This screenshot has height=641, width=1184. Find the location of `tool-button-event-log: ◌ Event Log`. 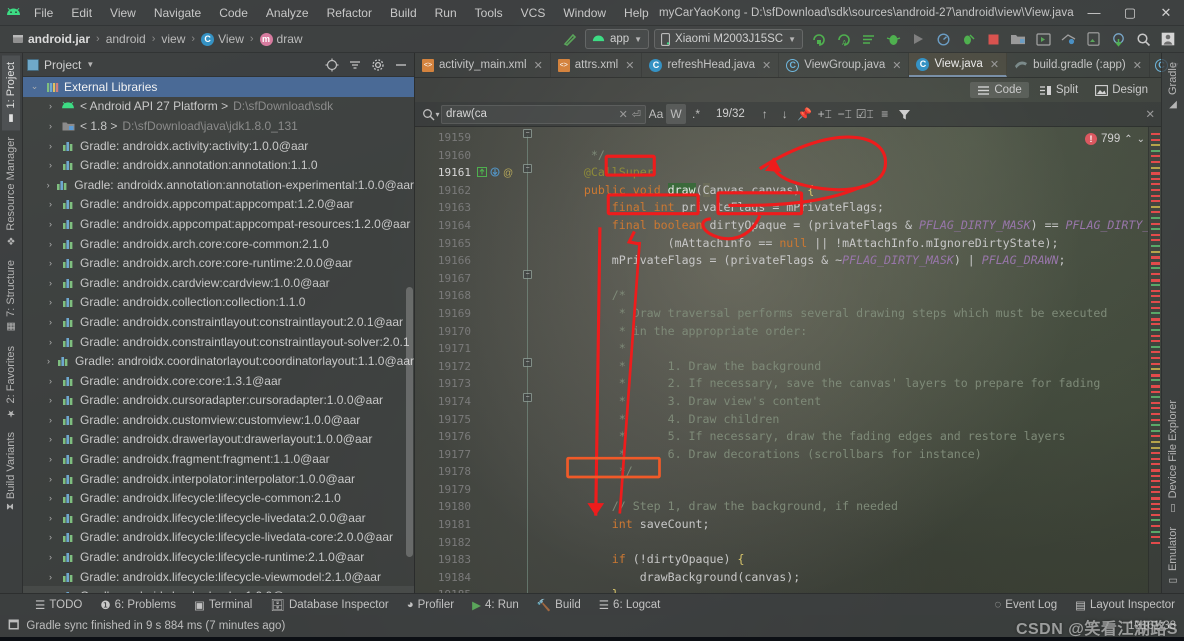

tool-button-event-log: ◌ Event Log is located at coordinates (1025, 605).